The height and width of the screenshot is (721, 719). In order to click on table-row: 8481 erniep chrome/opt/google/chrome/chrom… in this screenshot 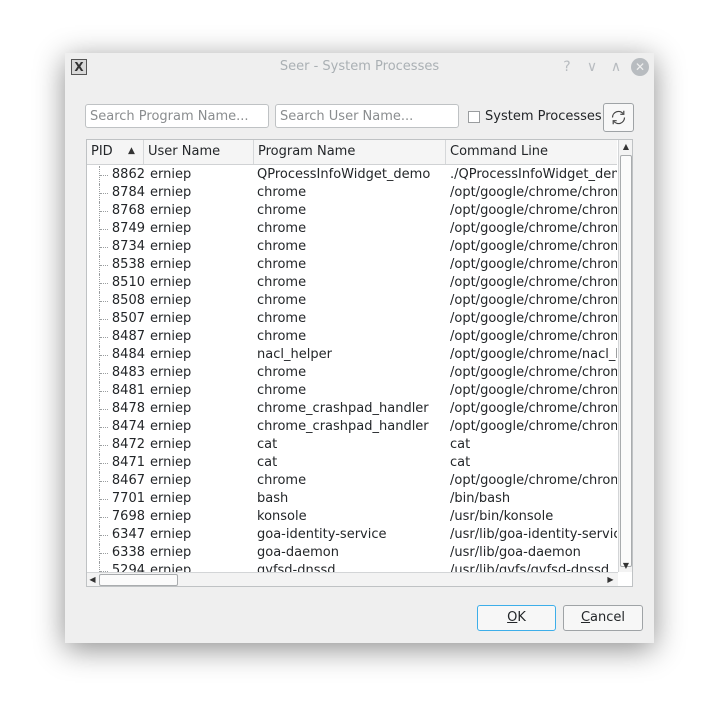, I will do `click(352, 391)`.